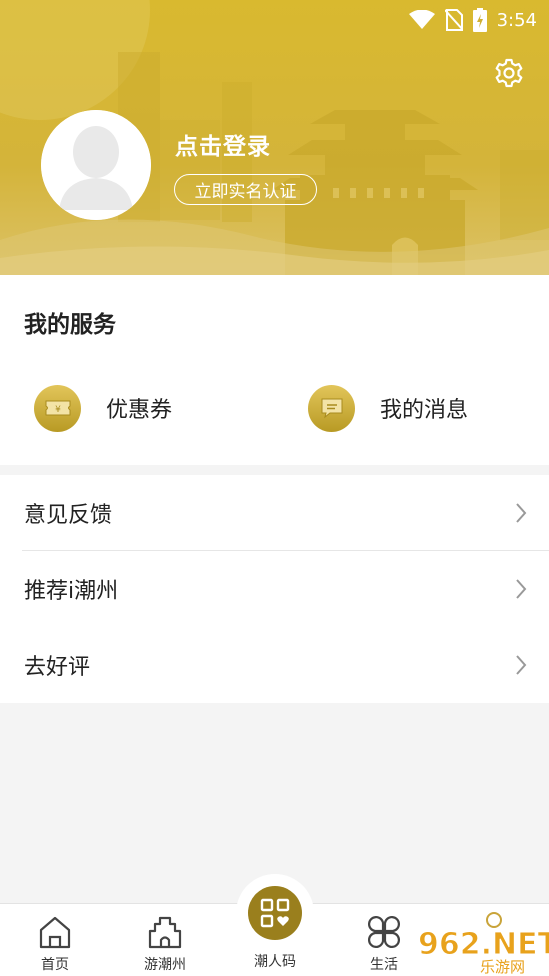  Describe the element at coordinates (165, 932) in the screenshot. I see `tower-icon` at that location.